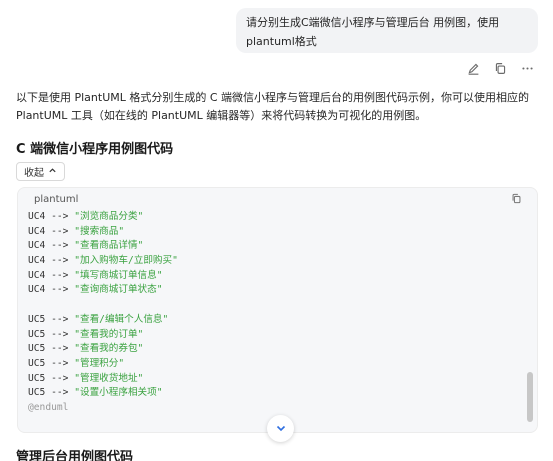 Image resolution: width=553 pixels, height=461 pixels. What do you see at coordinates (99, 231) in the screenshot?
I see `code-string: "搜索商品"` at bounding box center [99, 231].